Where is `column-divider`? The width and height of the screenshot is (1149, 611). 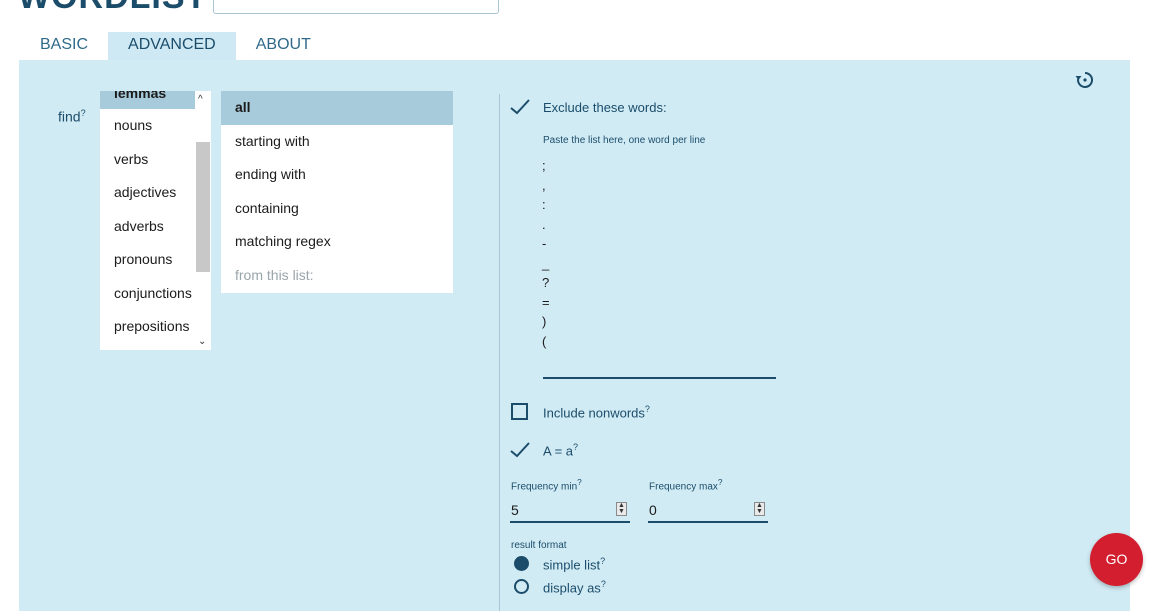
column-divider is located at coordinates (499, 352).